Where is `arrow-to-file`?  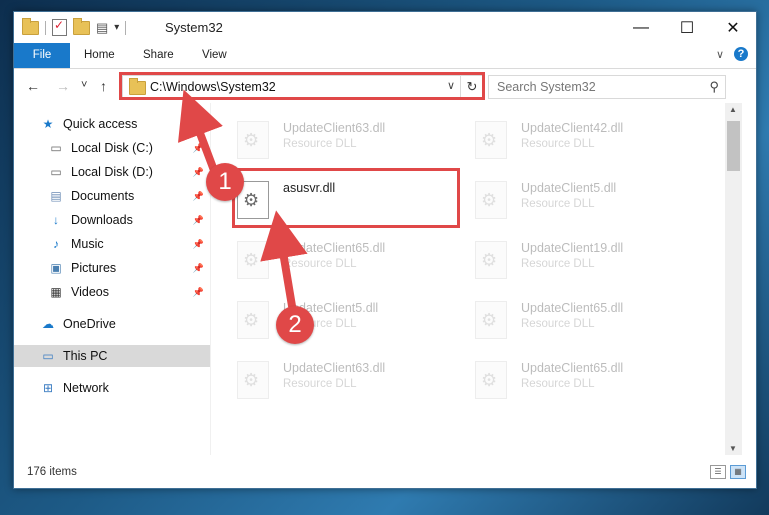 arrow-to-file is located at coordinates (284, 260).